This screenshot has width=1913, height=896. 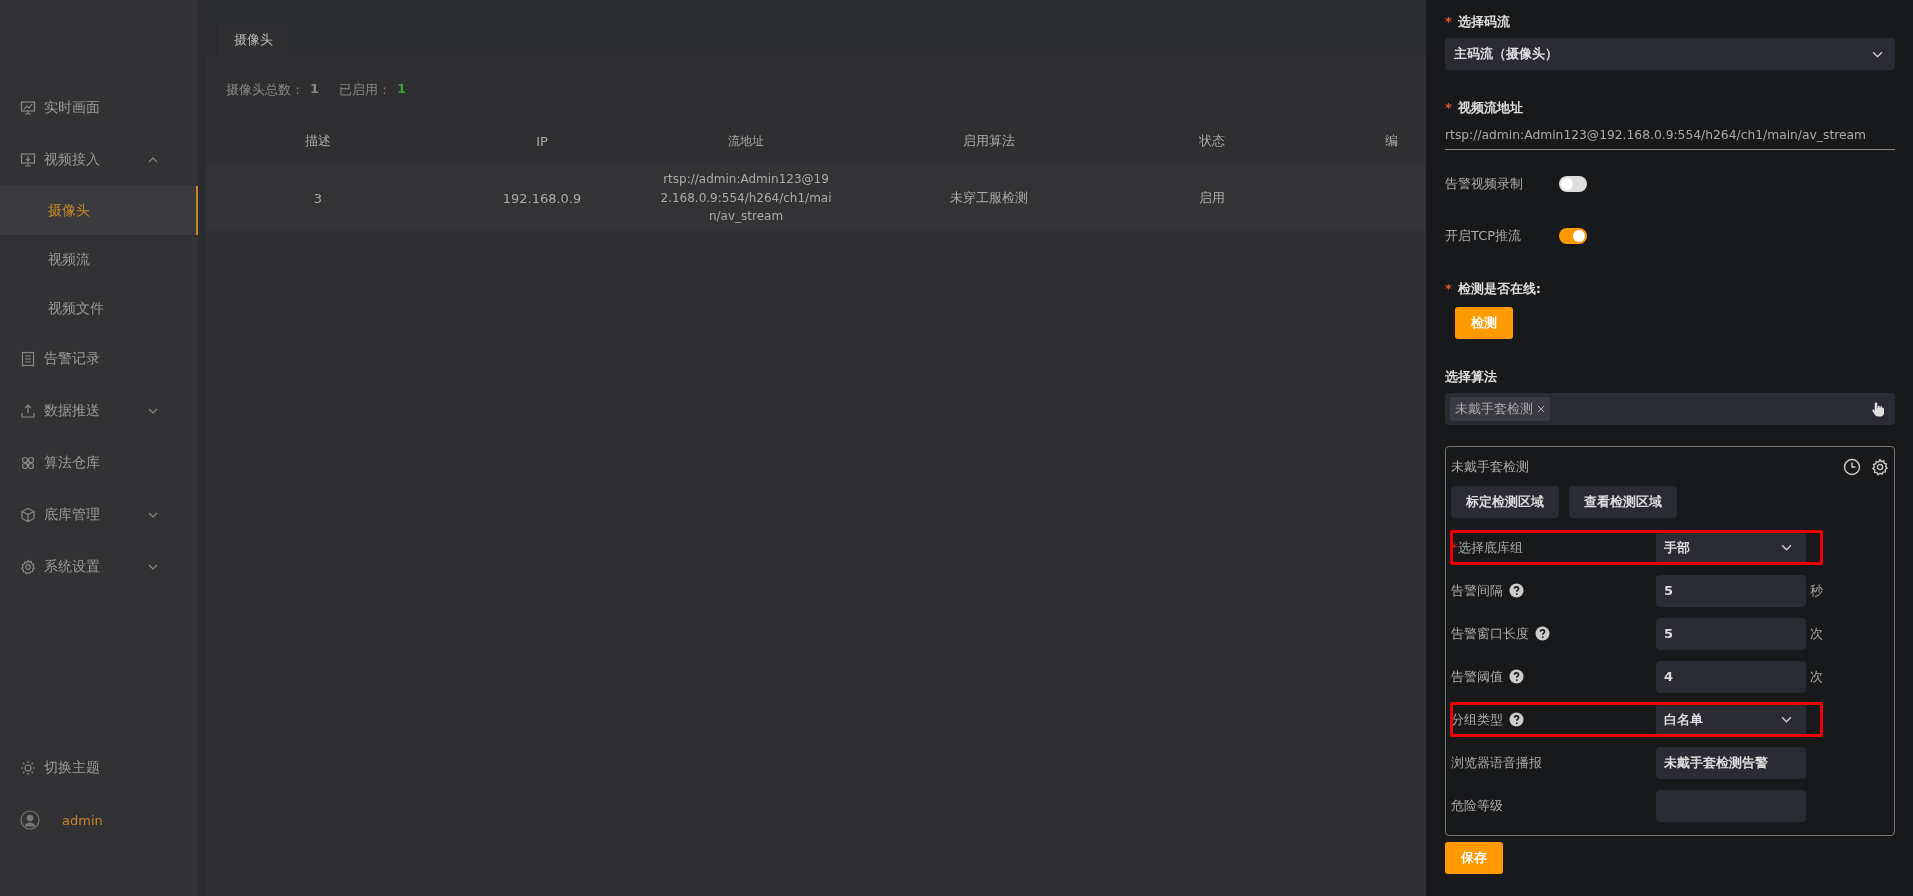 What do you see at coordinates (1471, 377) in the screenshot?
I see `field-label: 选择算法` at bounding box center [1471, 377].